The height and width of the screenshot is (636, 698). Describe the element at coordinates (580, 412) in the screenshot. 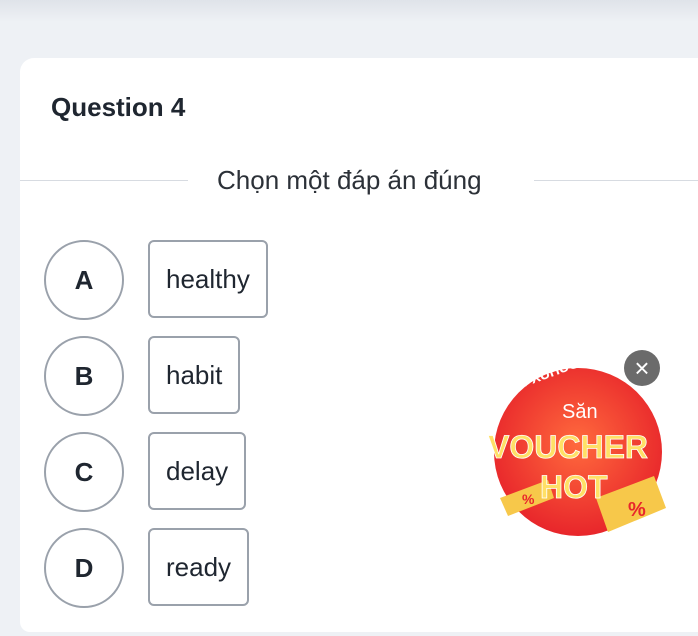

I see `promo-line1: Săn` at that location.